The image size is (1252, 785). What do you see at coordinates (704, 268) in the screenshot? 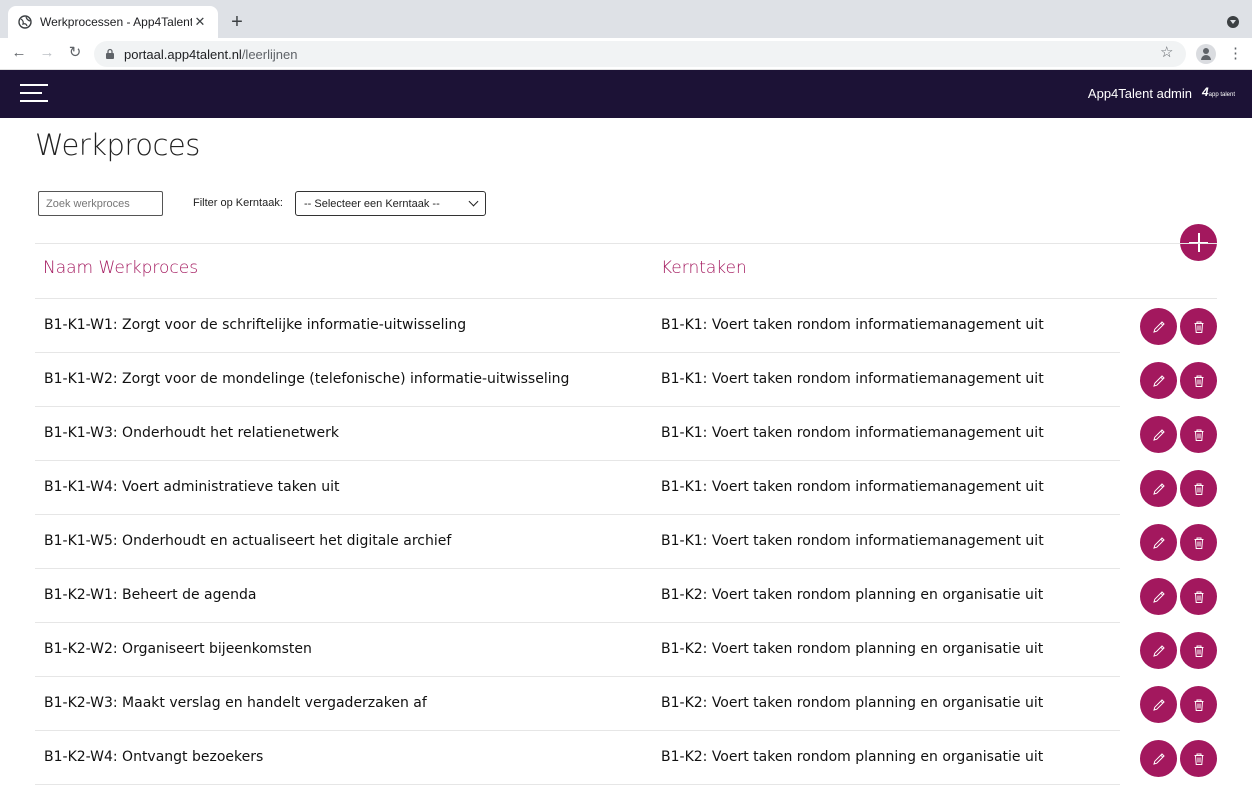
I see `column-header-kerntaken: Kerntaken` at bounding box center [704, 268].